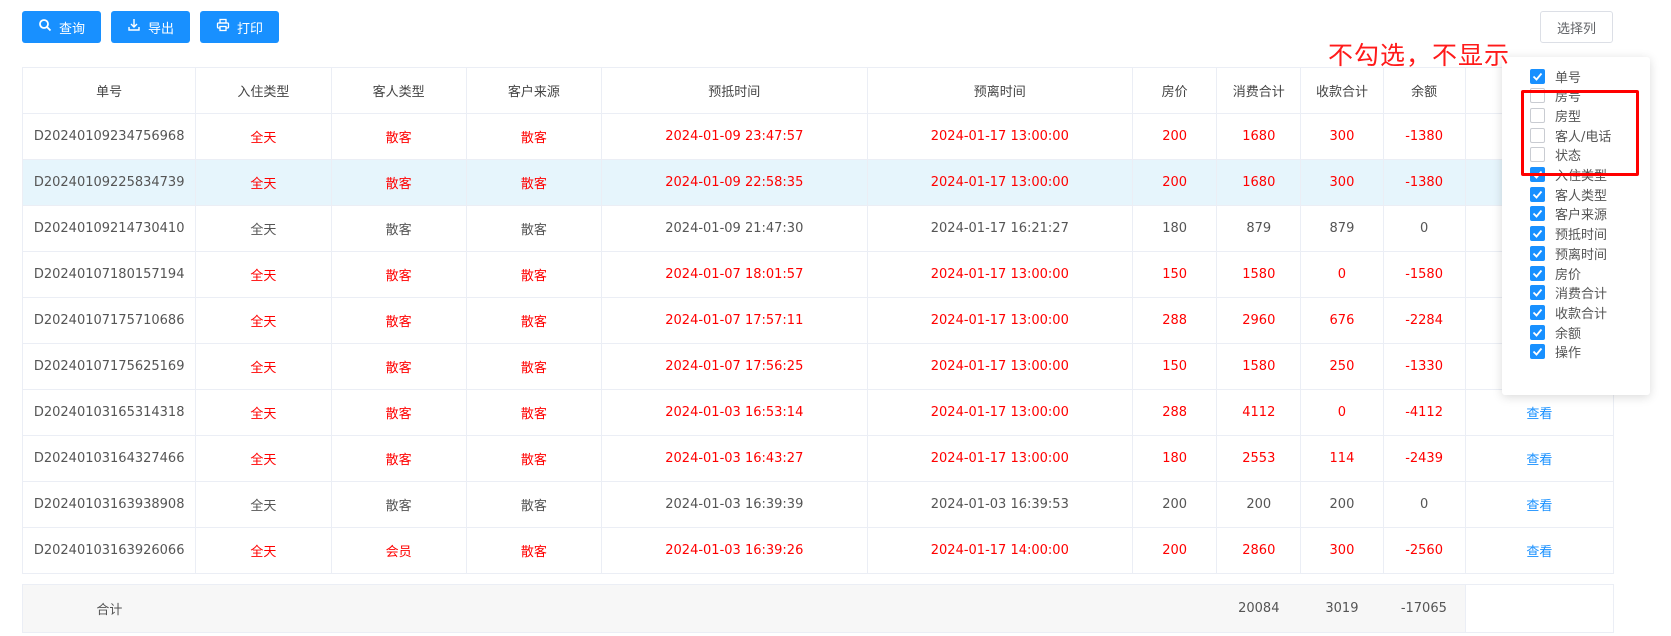 The width and height of the screenshot is (1671, 636). Describe the element at coordinates (1555, 96) in the screenshot. I see `column-option: 房号` at that location.